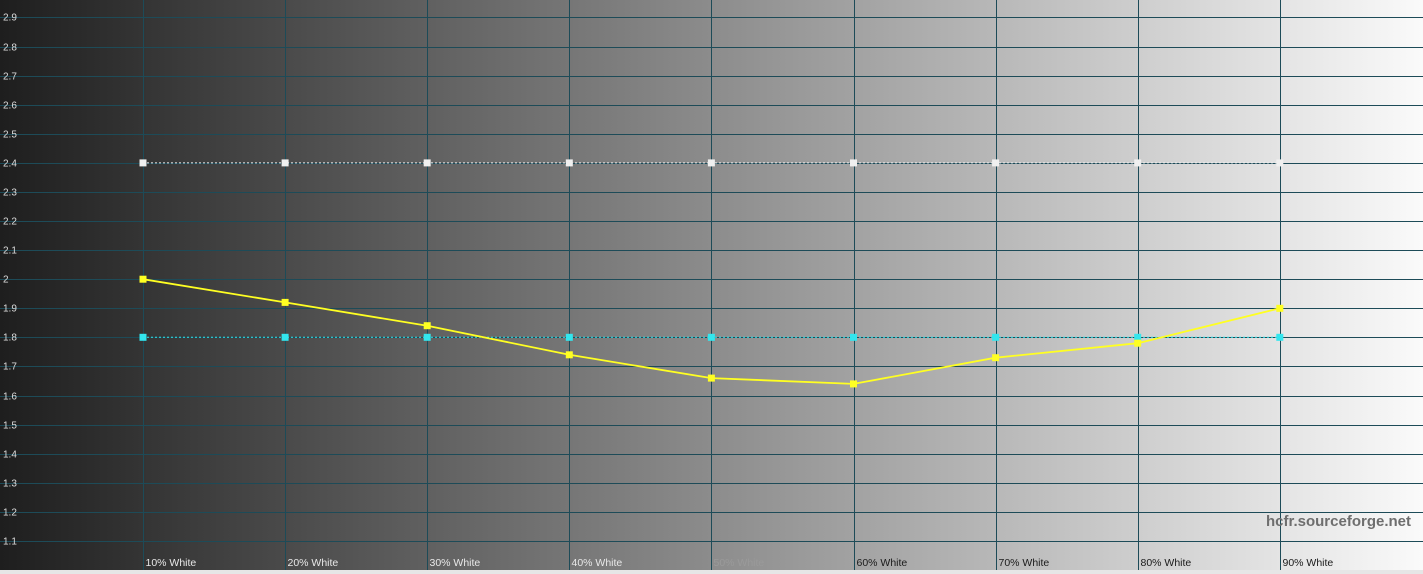 Image resolution: width=1423 pixels, height=574 pixels. Describe the element at coordinates (597, 563) in the screenshot. I see `x-tick-label: 40% White` at that location.